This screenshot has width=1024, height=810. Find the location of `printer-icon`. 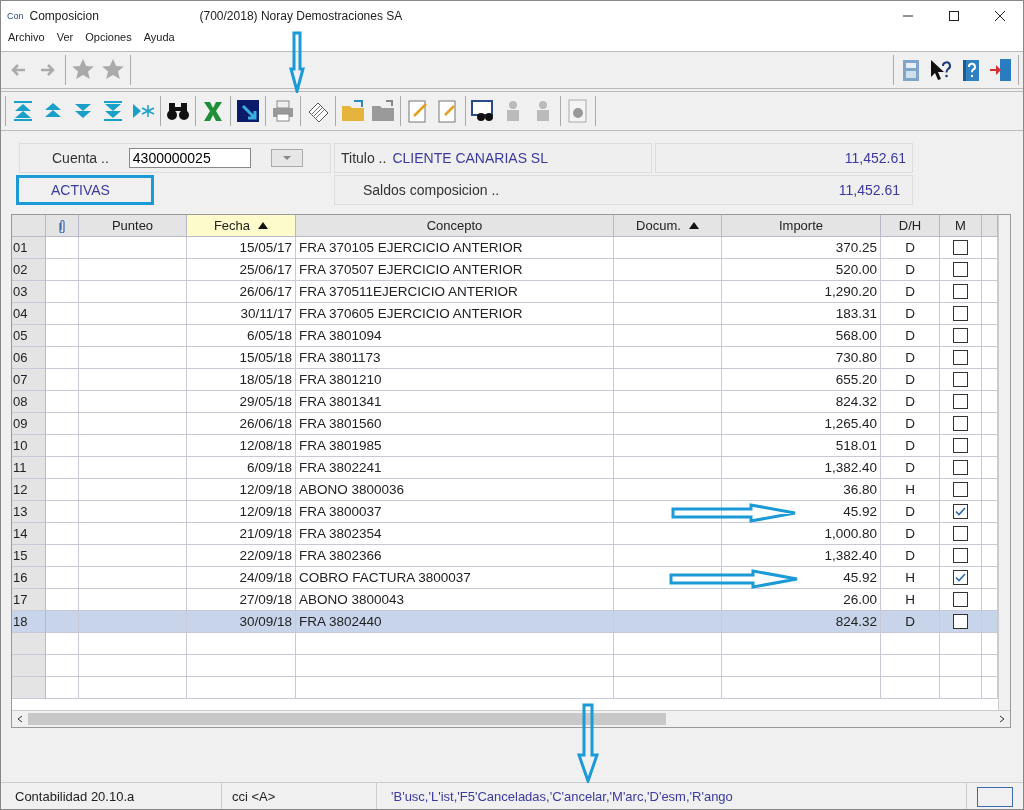

printer-icon is located at coordinates (283, 111).